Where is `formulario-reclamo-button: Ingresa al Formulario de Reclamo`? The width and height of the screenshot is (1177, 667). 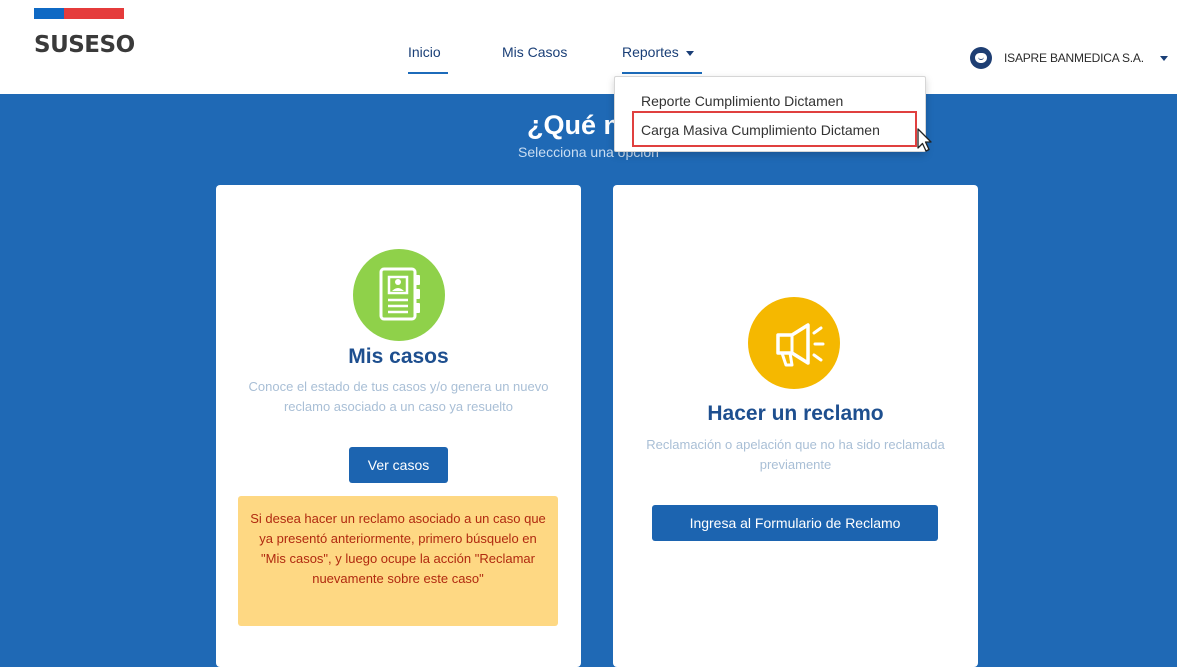
formulario-reclamo-button: Ingresa al Formulario de Reclamo is located at coordinates (795, 523).